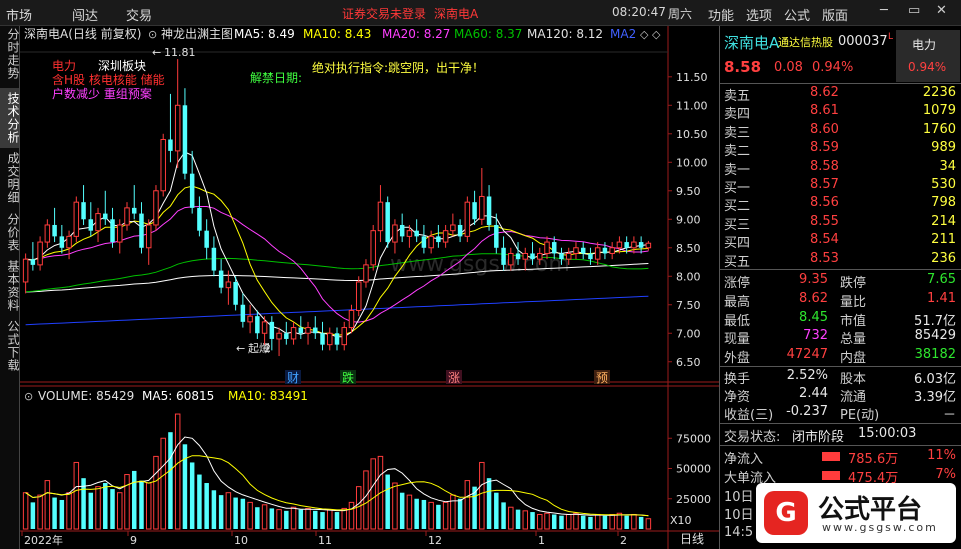 This screenshot has height=549, width=961. I want to click on left-view-tabs: 分时走势 技术分析 成交明细 分价表 基本资料 公式下载, so click(10, 287).